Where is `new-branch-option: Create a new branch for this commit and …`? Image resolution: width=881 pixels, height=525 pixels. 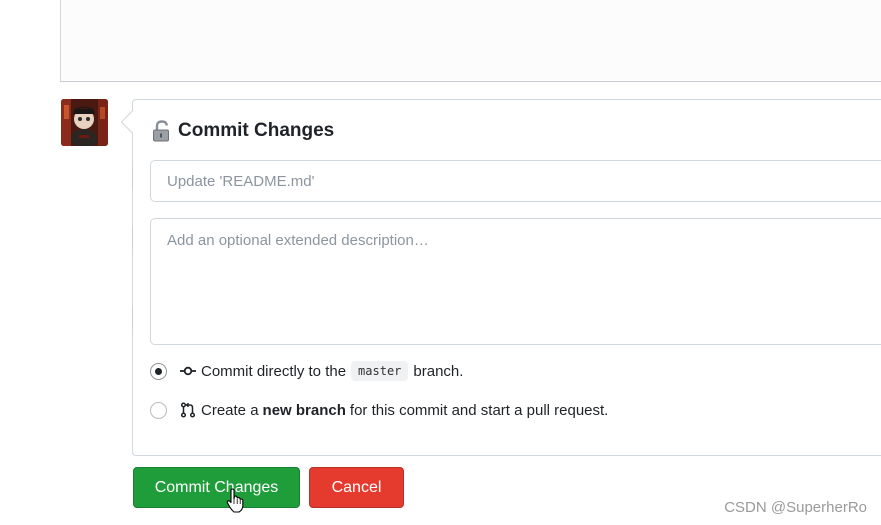 new-branch-option: Create a new branch for this commit and … is located at coordinates (379, 410).